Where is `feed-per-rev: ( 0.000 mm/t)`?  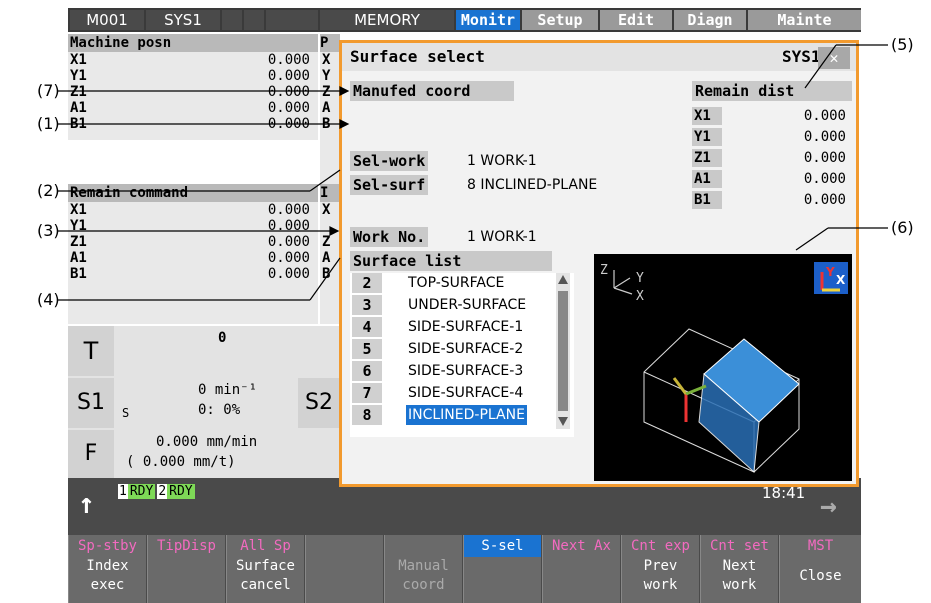
feed-per-rev: ( 0.000 mm/t) is located at coordinates (181, 462).